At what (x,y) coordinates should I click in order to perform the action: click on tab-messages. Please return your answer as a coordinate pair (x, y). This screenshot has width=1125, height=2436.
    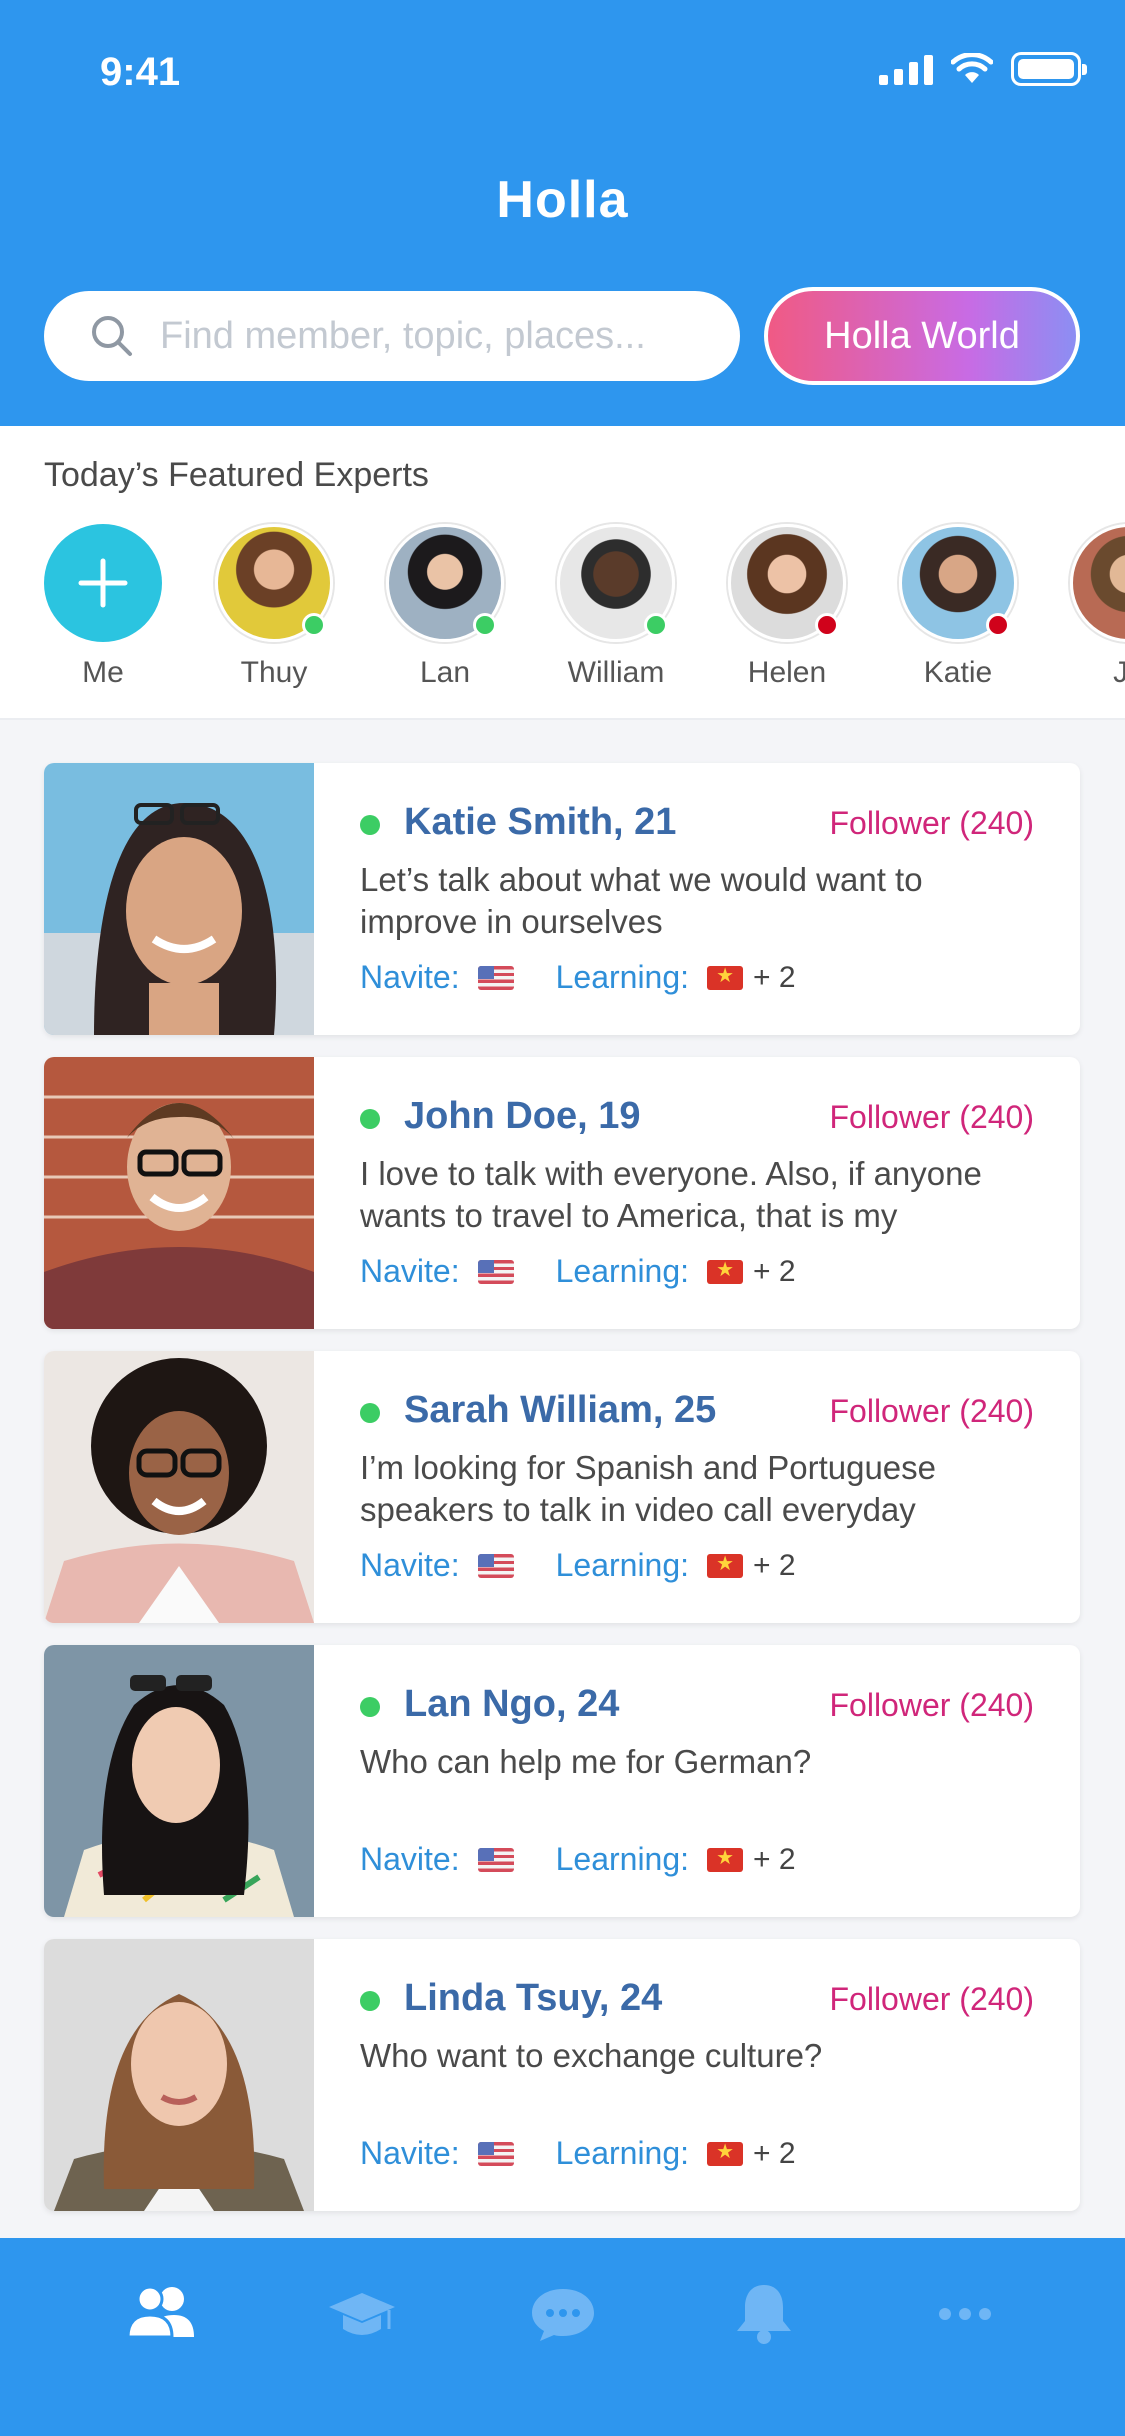
    Looking at the image, I should click on (563, 2314).